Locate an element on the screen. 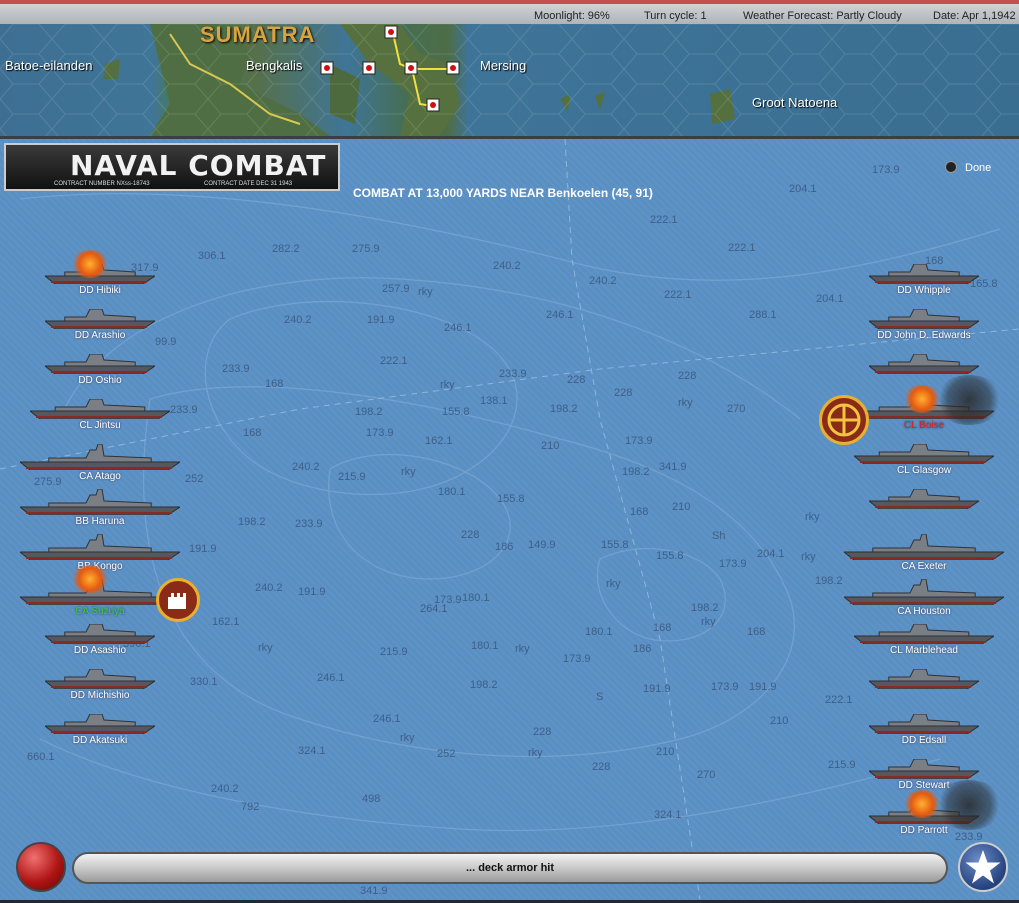  crosshair-icon is located at coordinates (844, 420).